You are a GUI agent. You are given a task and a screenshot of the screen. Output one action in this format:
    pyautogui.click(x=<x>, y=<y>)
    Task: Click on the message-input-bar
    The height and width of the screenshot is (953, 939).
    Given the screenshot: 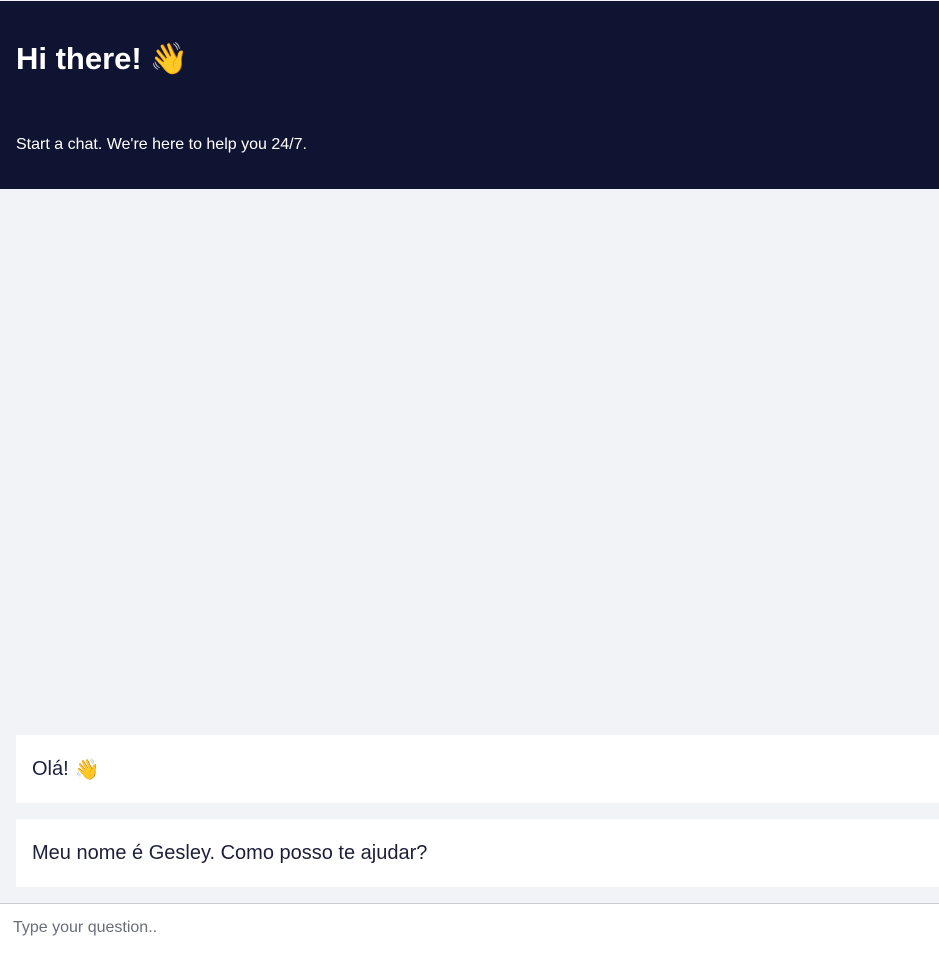 What is the action you would take?
    pyautogui.click(x=469, y=928)
    